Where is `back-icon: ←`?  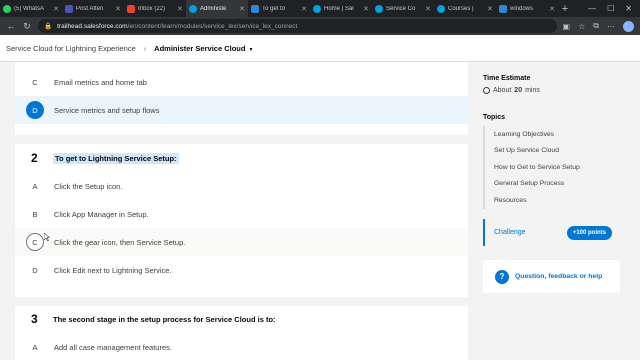 back-icon: ← is located at coordinates (11, 26).